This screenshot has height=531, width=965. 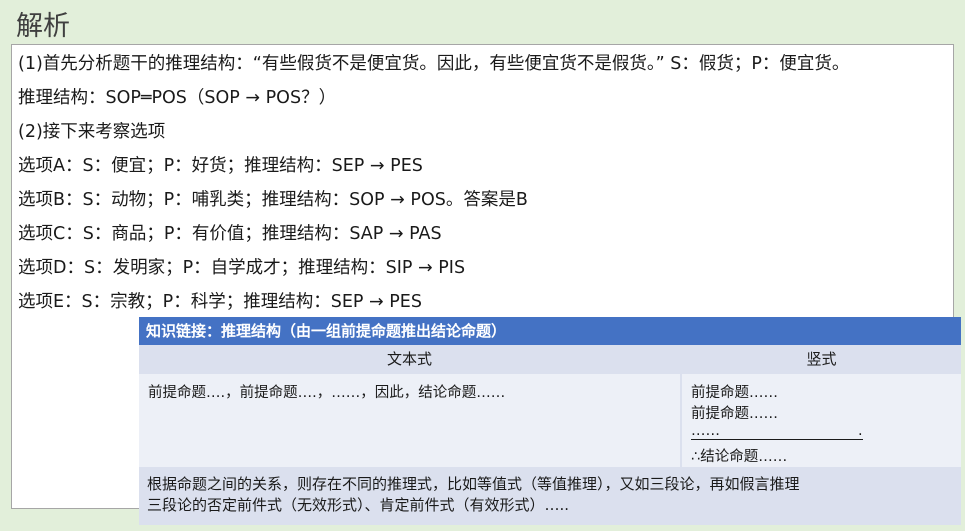 I want to click on section-heading: 解析, so click(x=43, y=26).